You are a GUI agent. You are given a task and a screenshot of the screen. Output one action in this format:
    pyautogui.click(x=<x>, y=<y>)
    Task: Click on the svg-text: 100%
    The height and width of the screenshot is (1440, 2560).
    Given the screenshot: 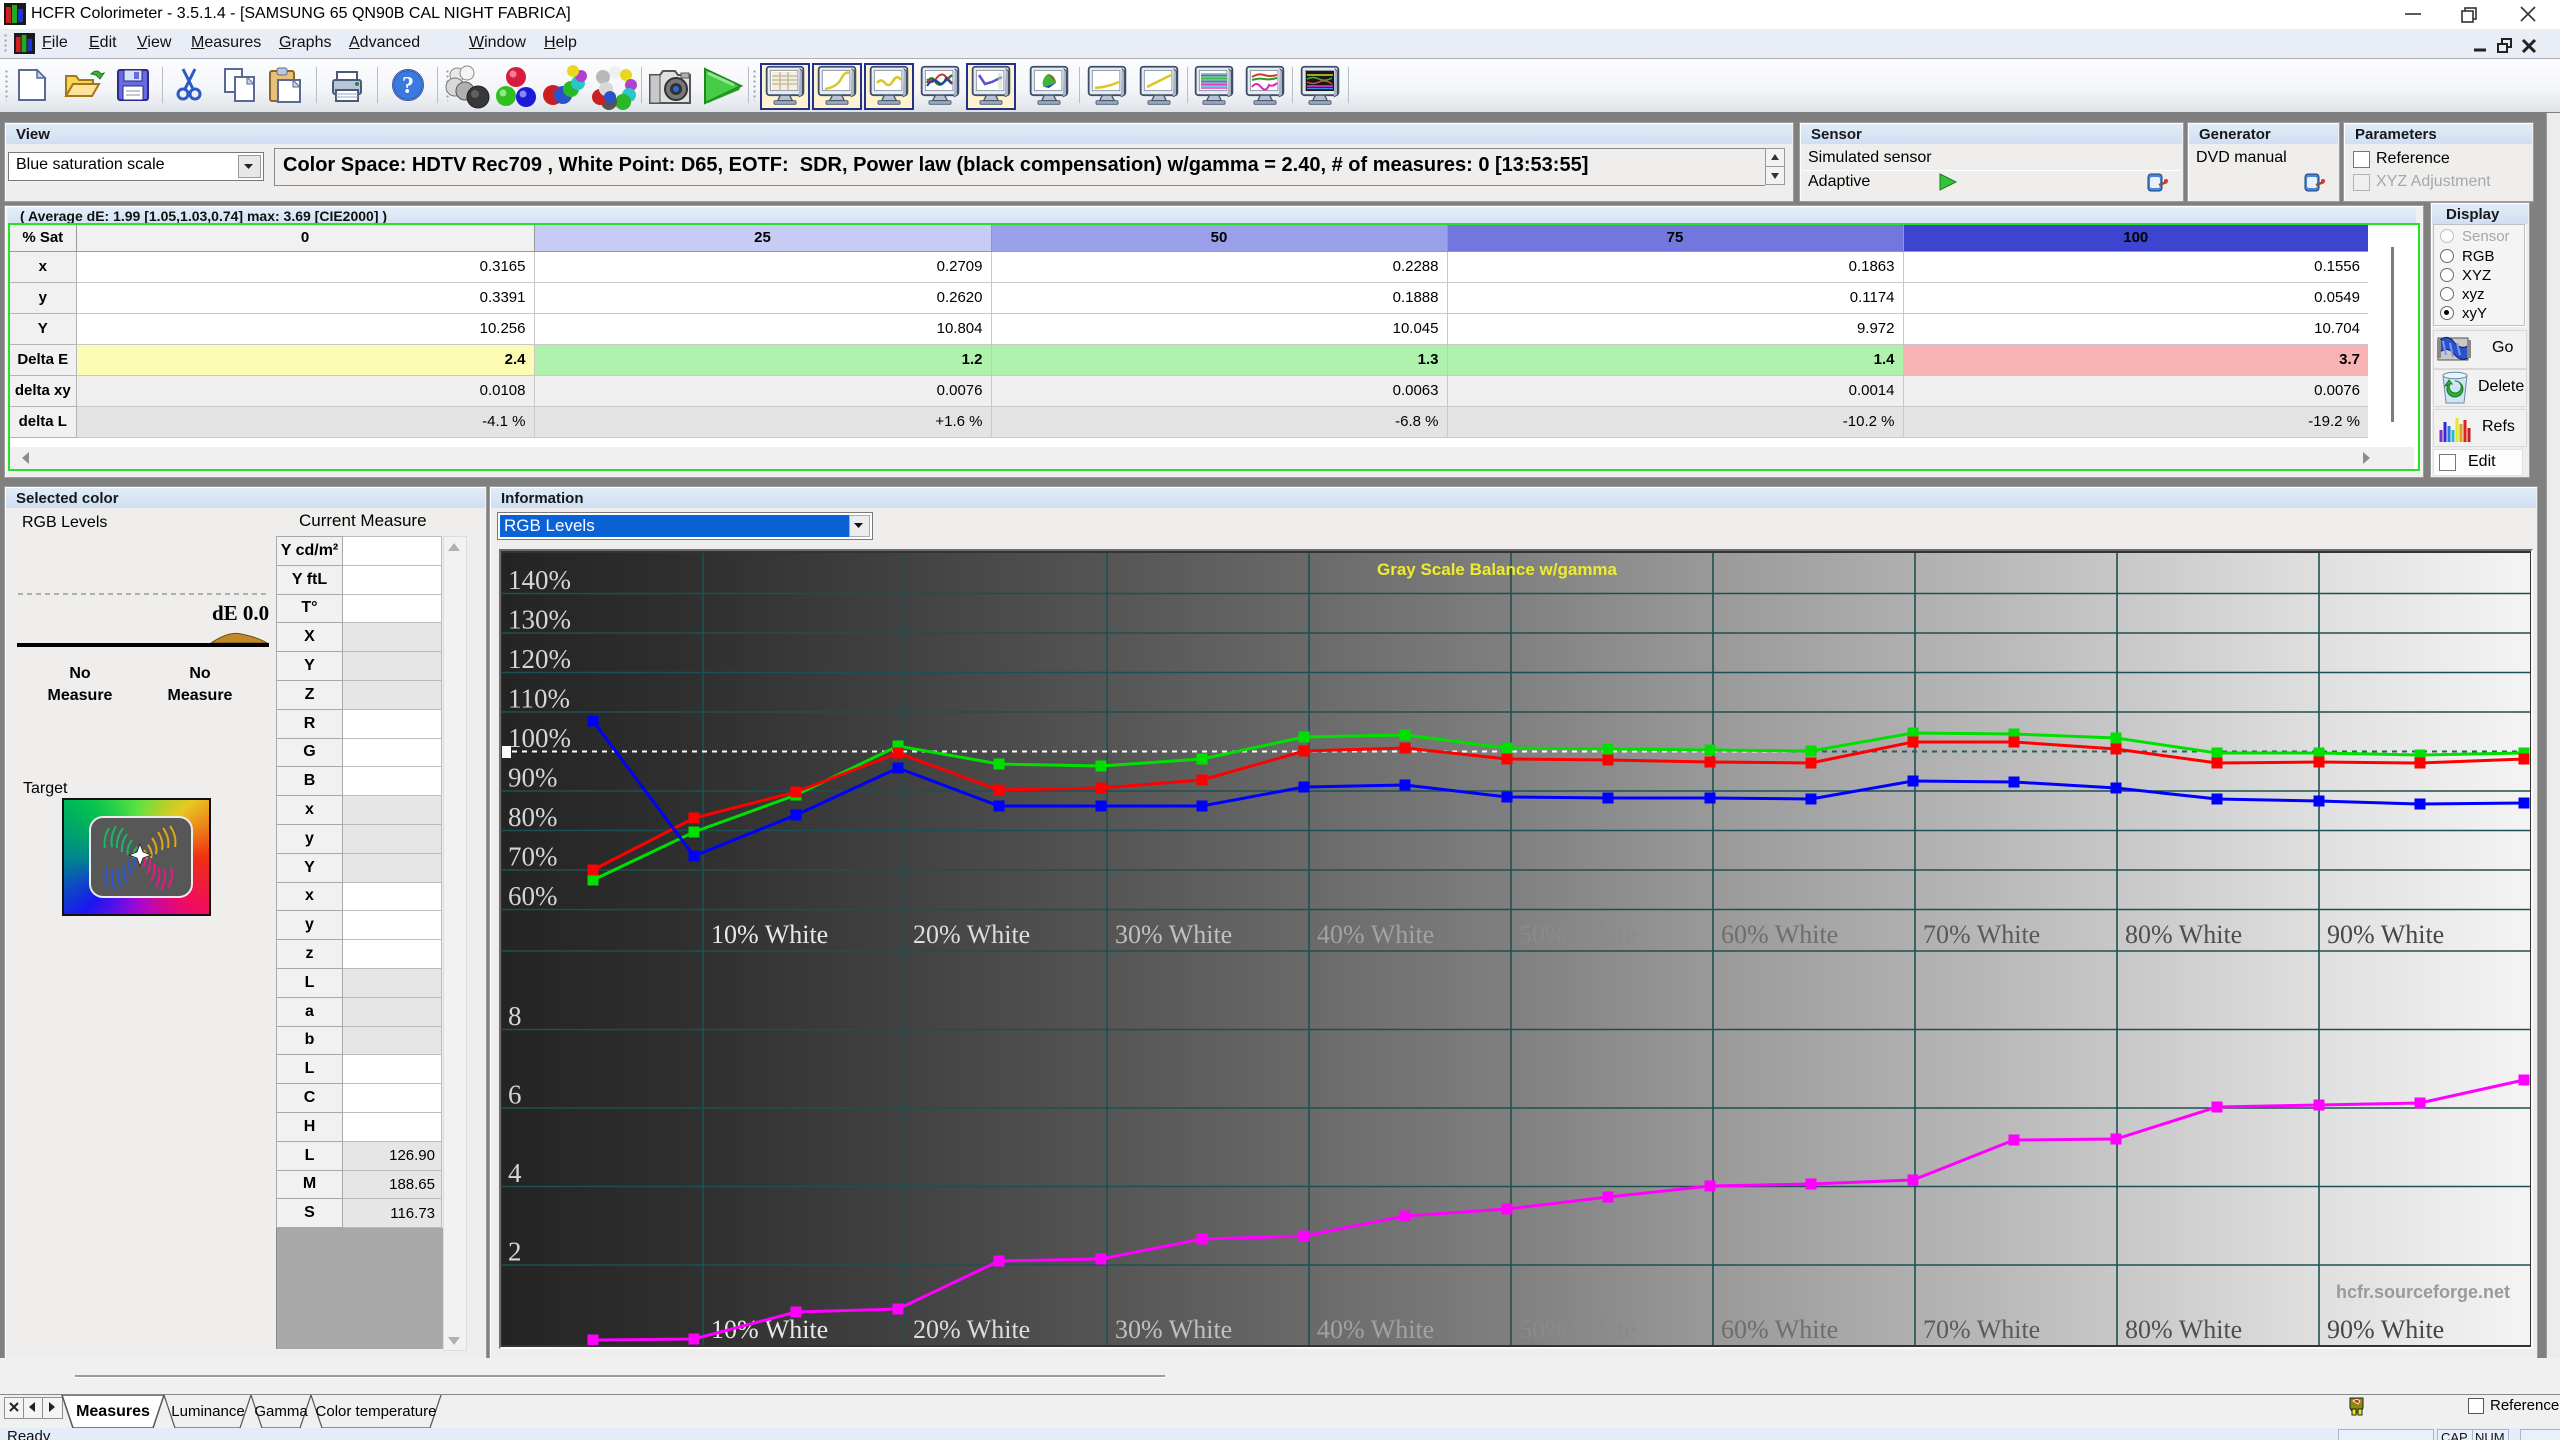 What is the action you would take?
    pyautogui.click(x=539, y=738)
    